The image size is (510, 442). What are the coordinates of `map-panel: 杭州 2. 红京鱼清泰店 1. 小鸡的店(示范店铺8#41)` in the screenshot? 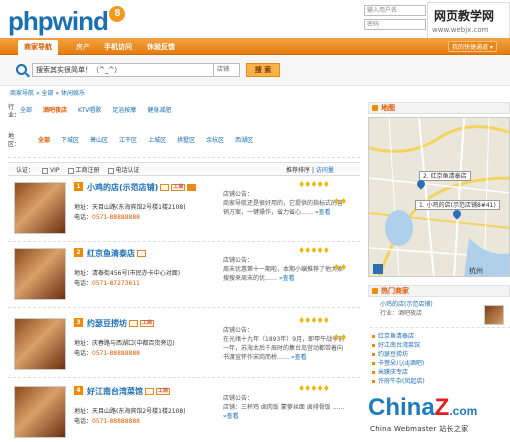 It's located at (439, 197).